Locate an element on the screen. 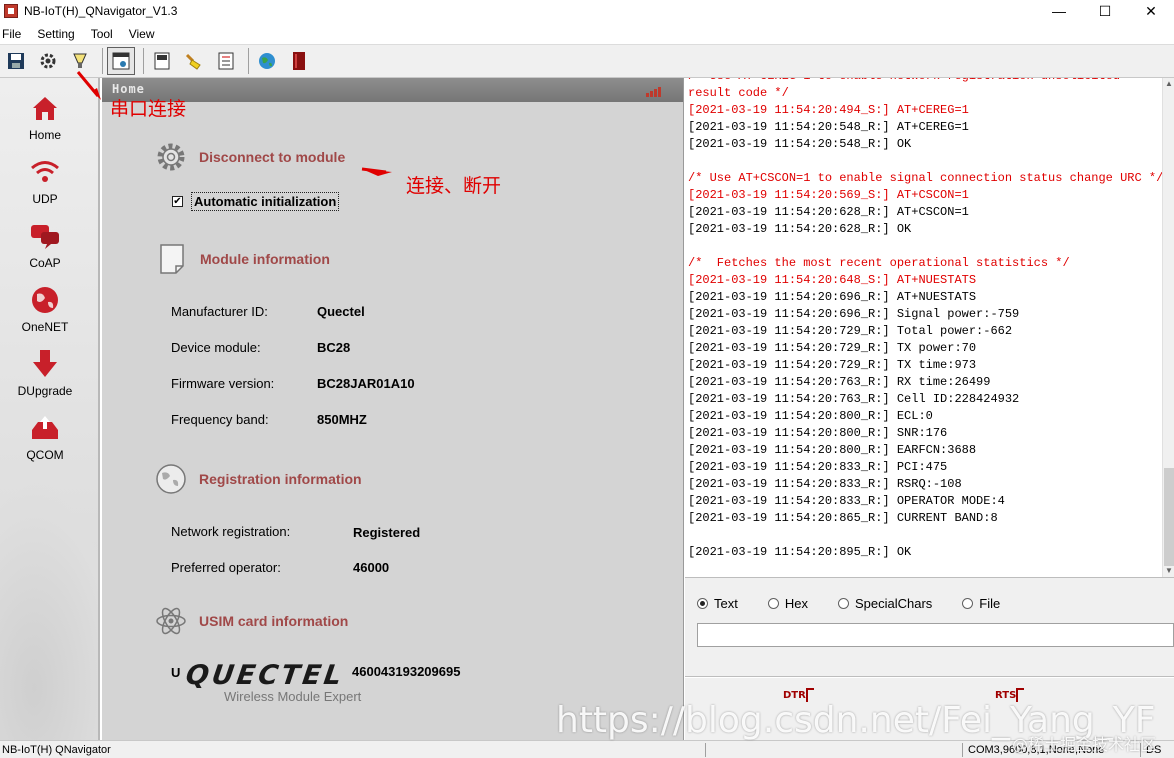  globe-outline-icon is located at coordinates (171, 479).